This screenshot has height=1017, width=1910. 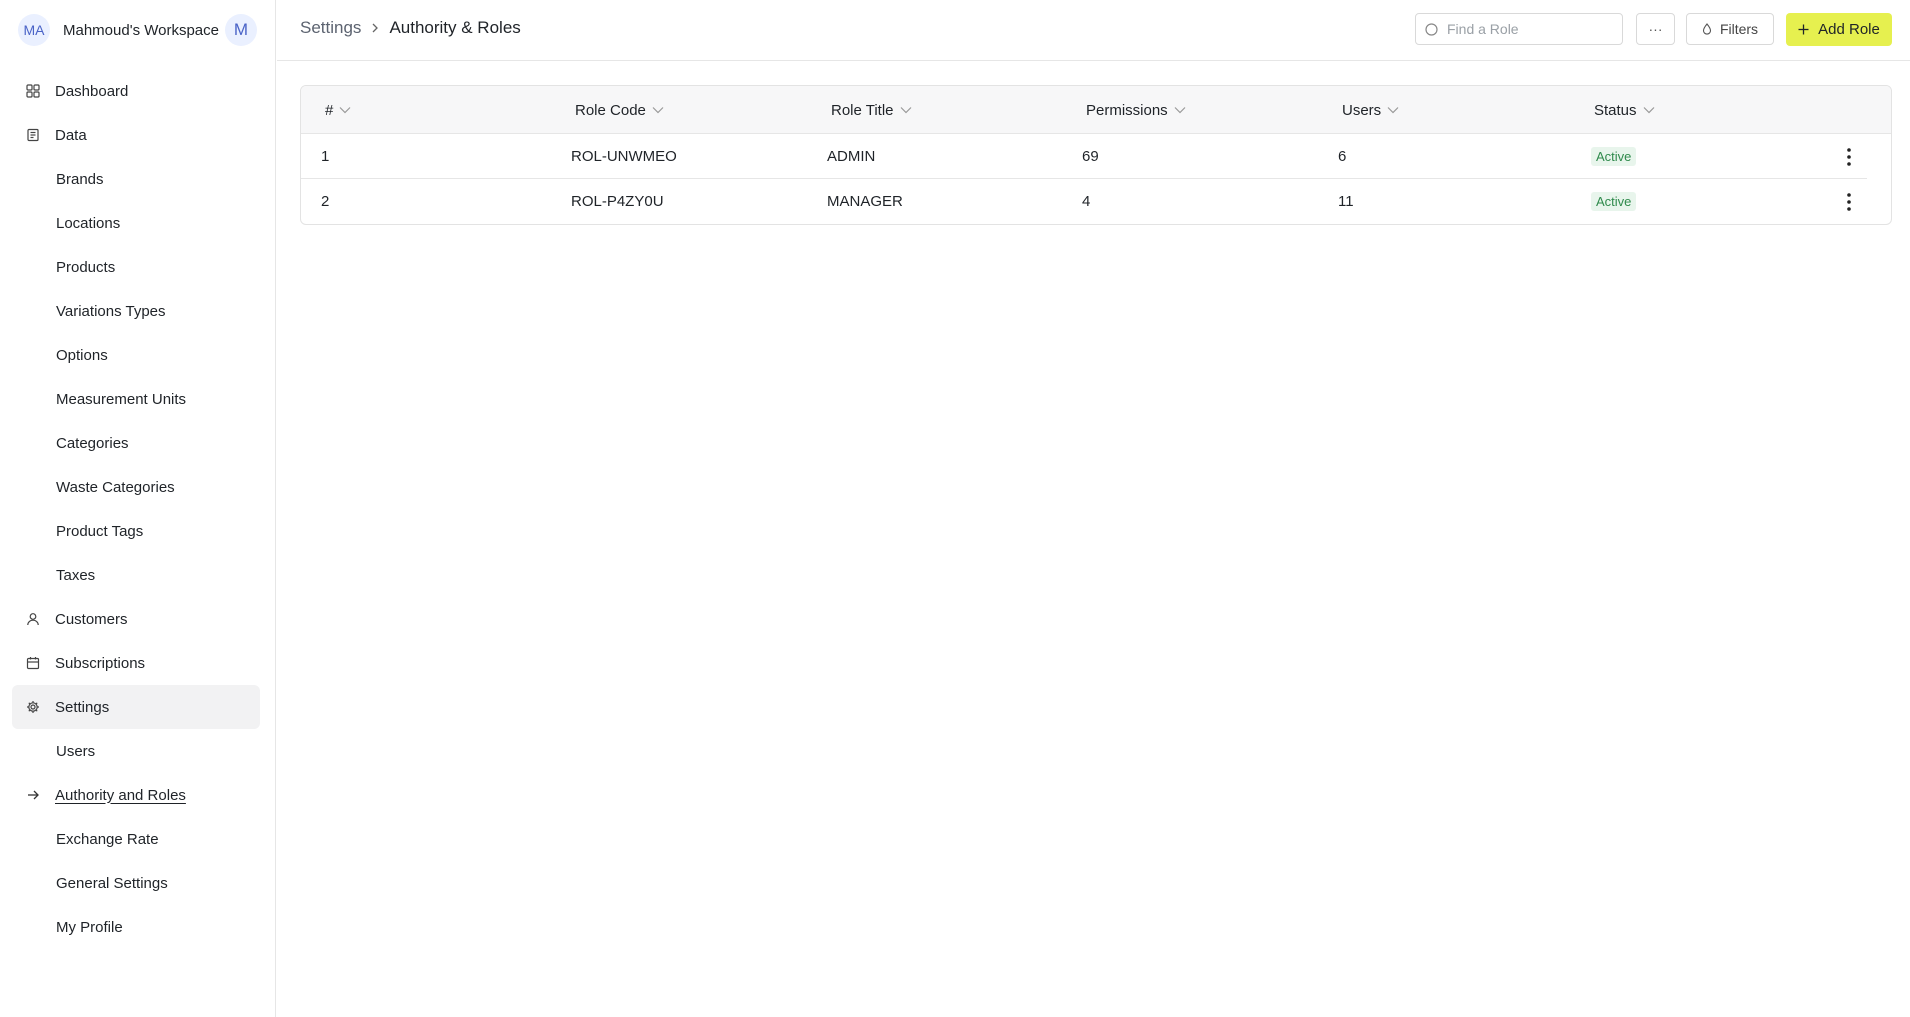 What do you see at coordinates (1432, 29) in the screenshot?
I see `search-icon` at bounding box center [1432, 29].